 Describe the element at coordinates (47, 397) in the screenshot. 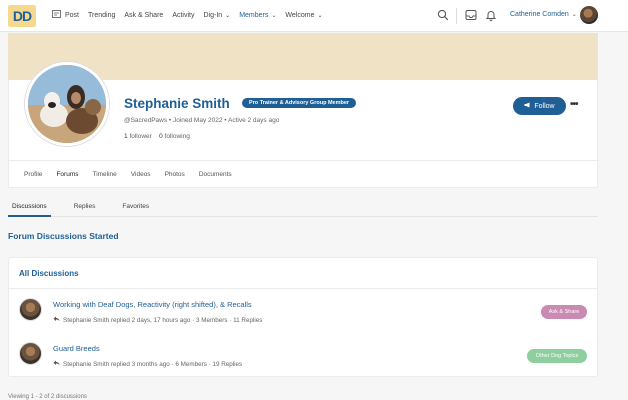

I see `pagination-info: Viewing 1 - 2 of 2 discussions` at that location.